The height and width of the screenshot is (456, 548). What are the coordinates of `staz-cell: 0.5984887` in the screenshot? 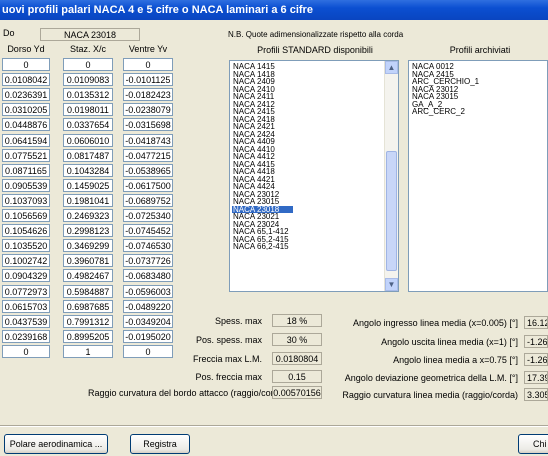 It's located at (88, 291).